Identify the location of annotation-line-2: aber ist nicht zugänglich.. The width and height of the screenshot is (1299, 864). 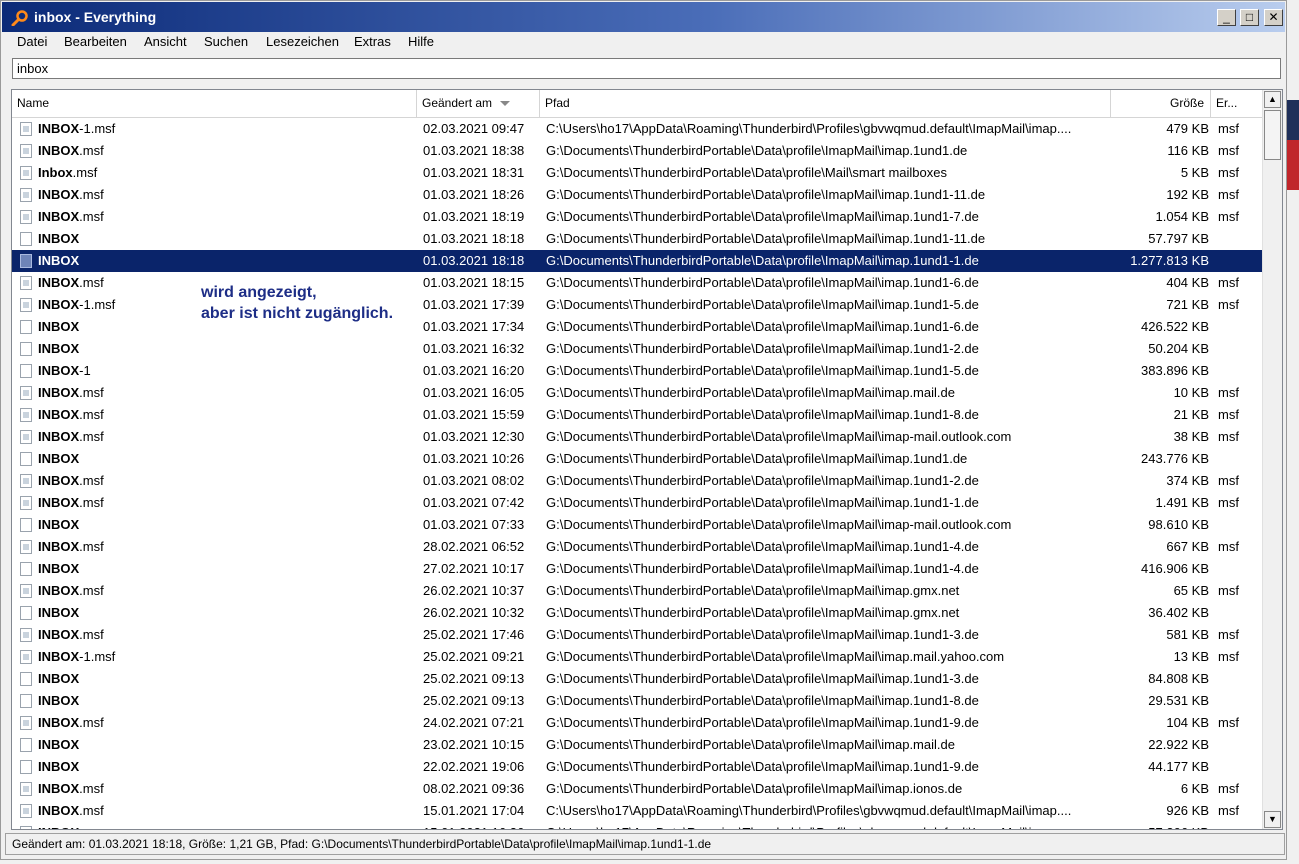
(297, 313).